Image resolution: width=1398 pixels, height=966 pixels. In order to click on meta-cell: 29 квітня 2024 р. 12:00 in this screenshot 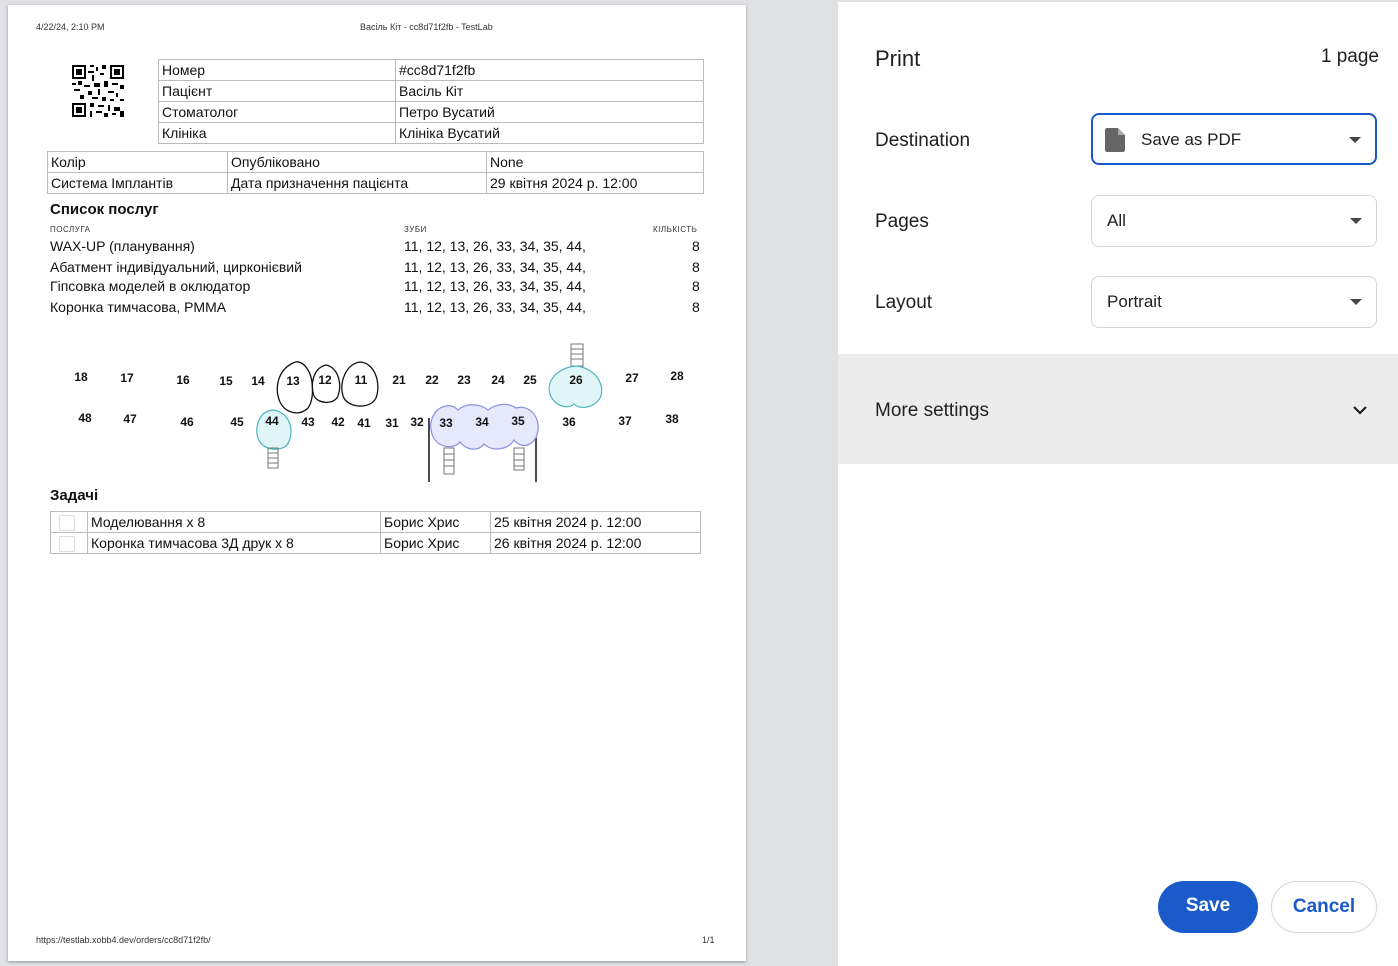, I will do `click(595, 183)`.